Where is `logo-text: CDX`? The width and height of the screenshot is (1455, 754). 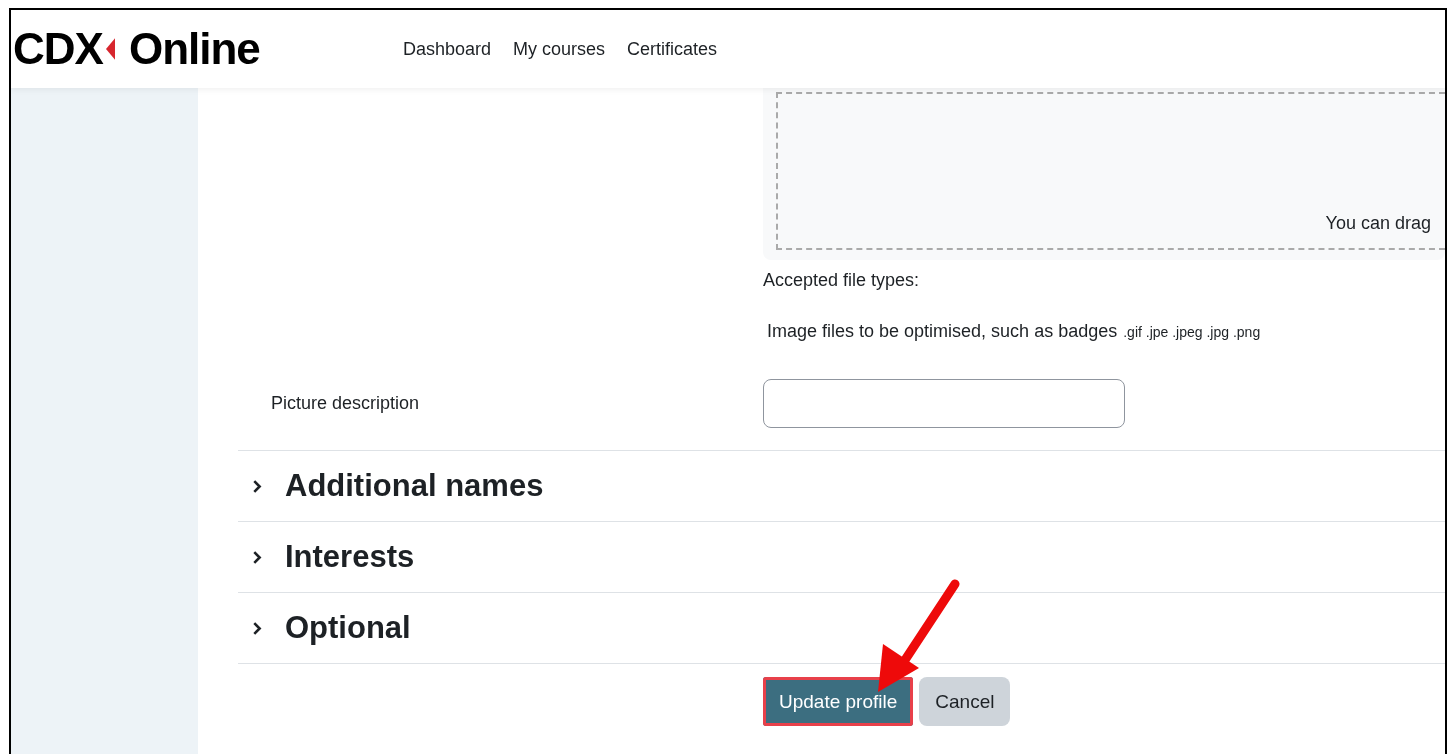 logo-text: CDX is located at coordinates (58, 49).